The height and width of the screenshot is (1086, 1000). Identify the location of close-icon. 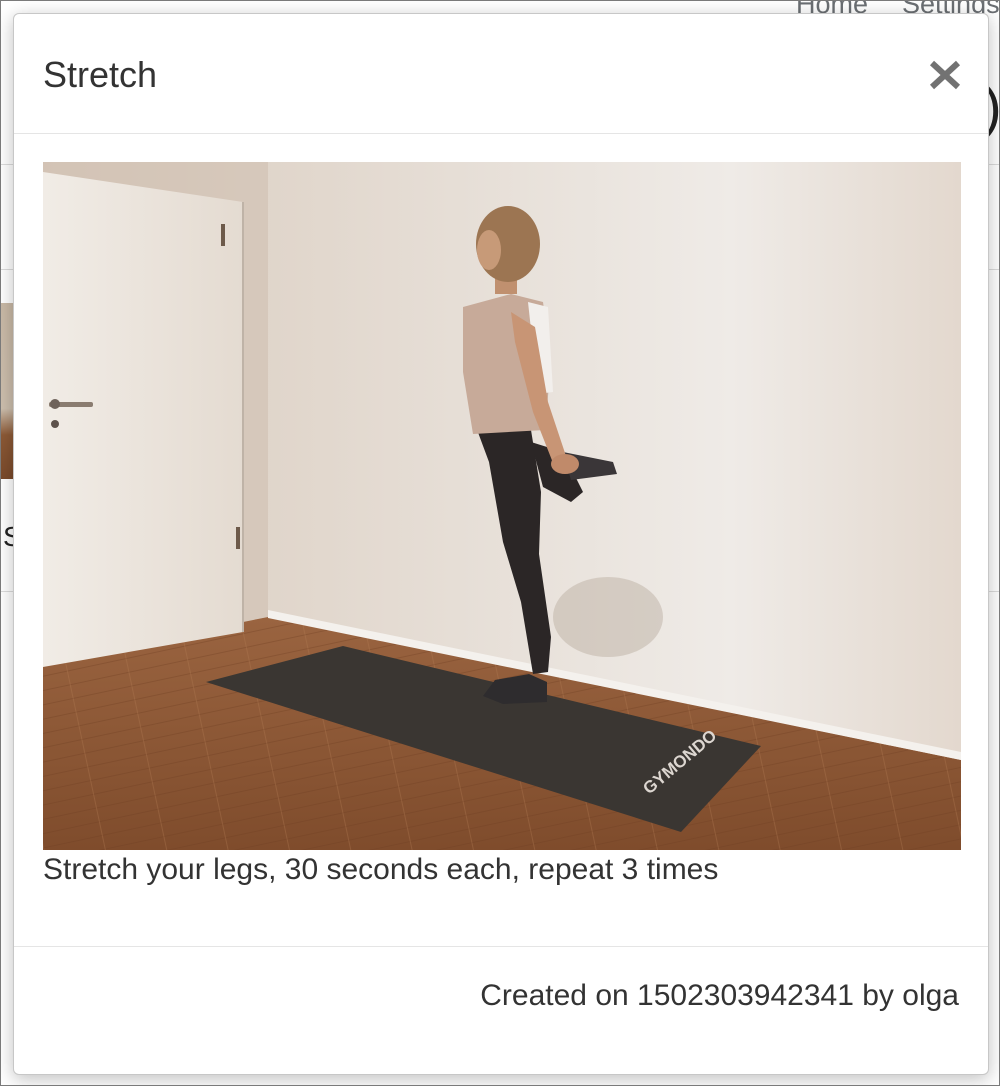
(945, 75).